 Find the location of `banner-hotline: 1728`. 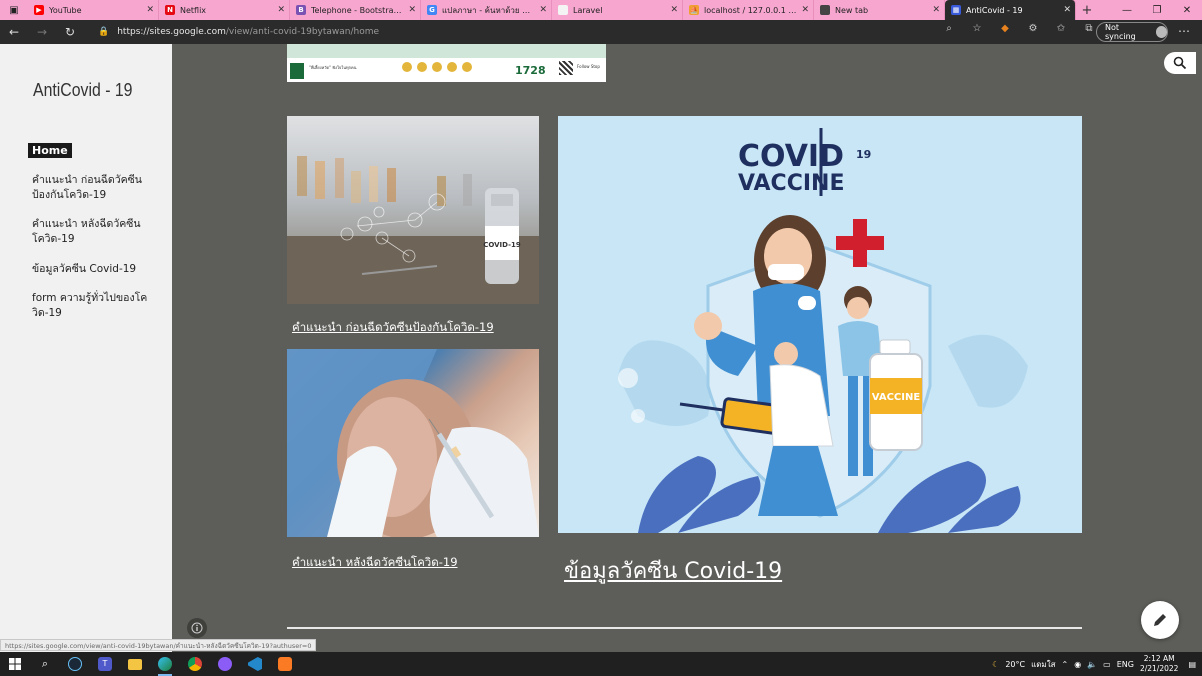

banner-hotline: 1728 is located at coordinates (530, 70).